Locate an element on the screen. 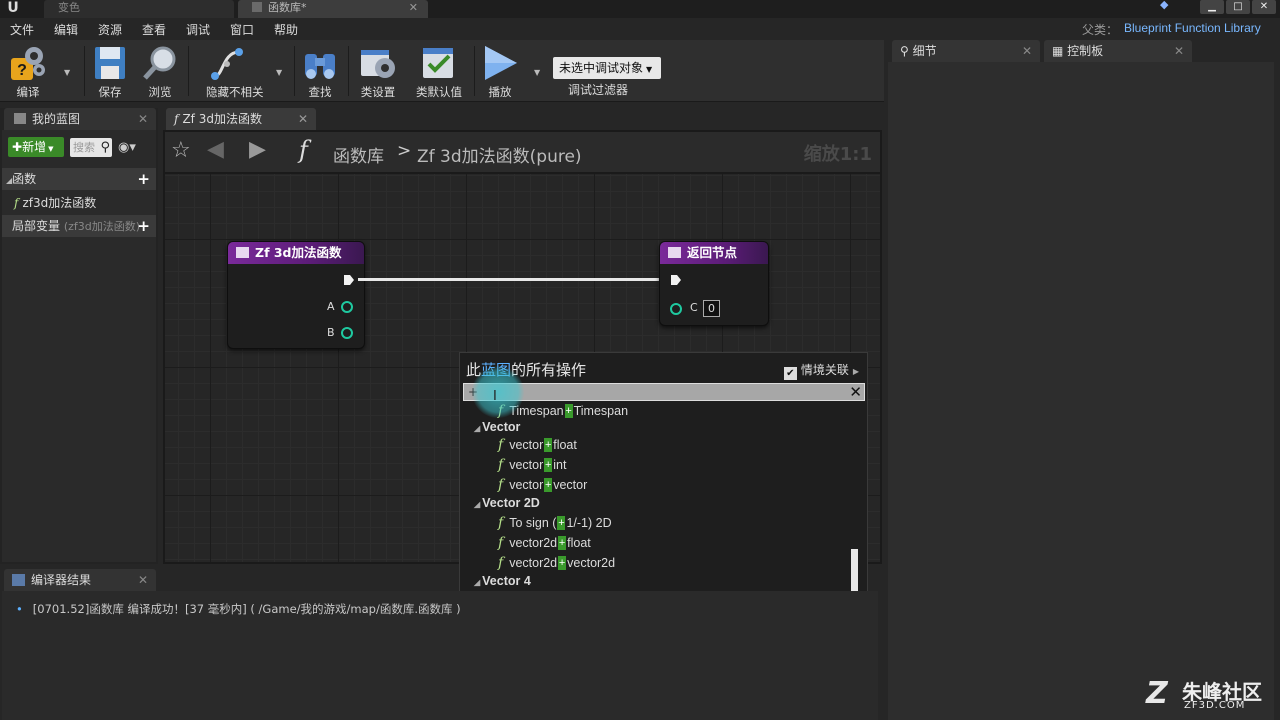 The image size is (1280, 720). clear-search-icon: ✕ is located at coordinates (855, 392).